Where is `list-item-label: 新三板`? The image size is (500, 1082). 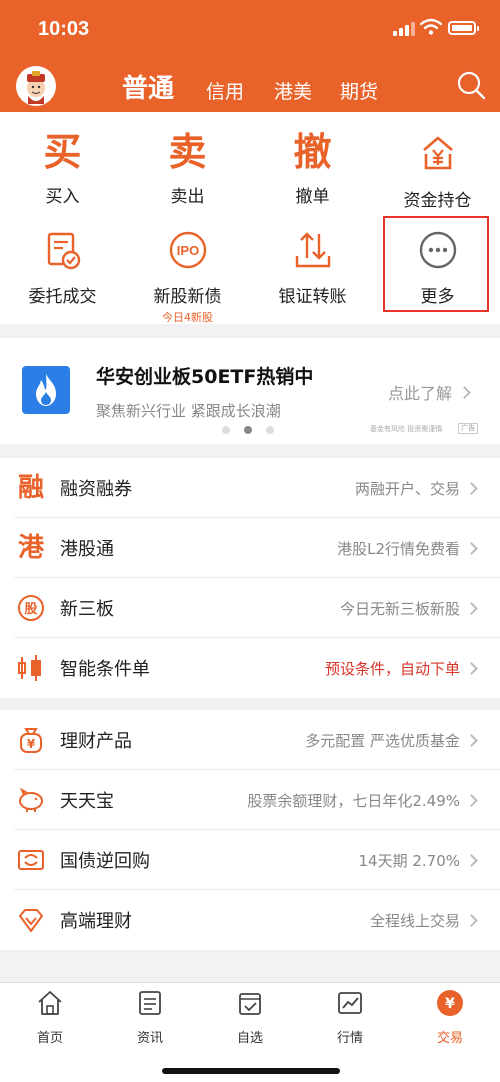
list-item-label: 新三板 is located at coordinates (87, 609).